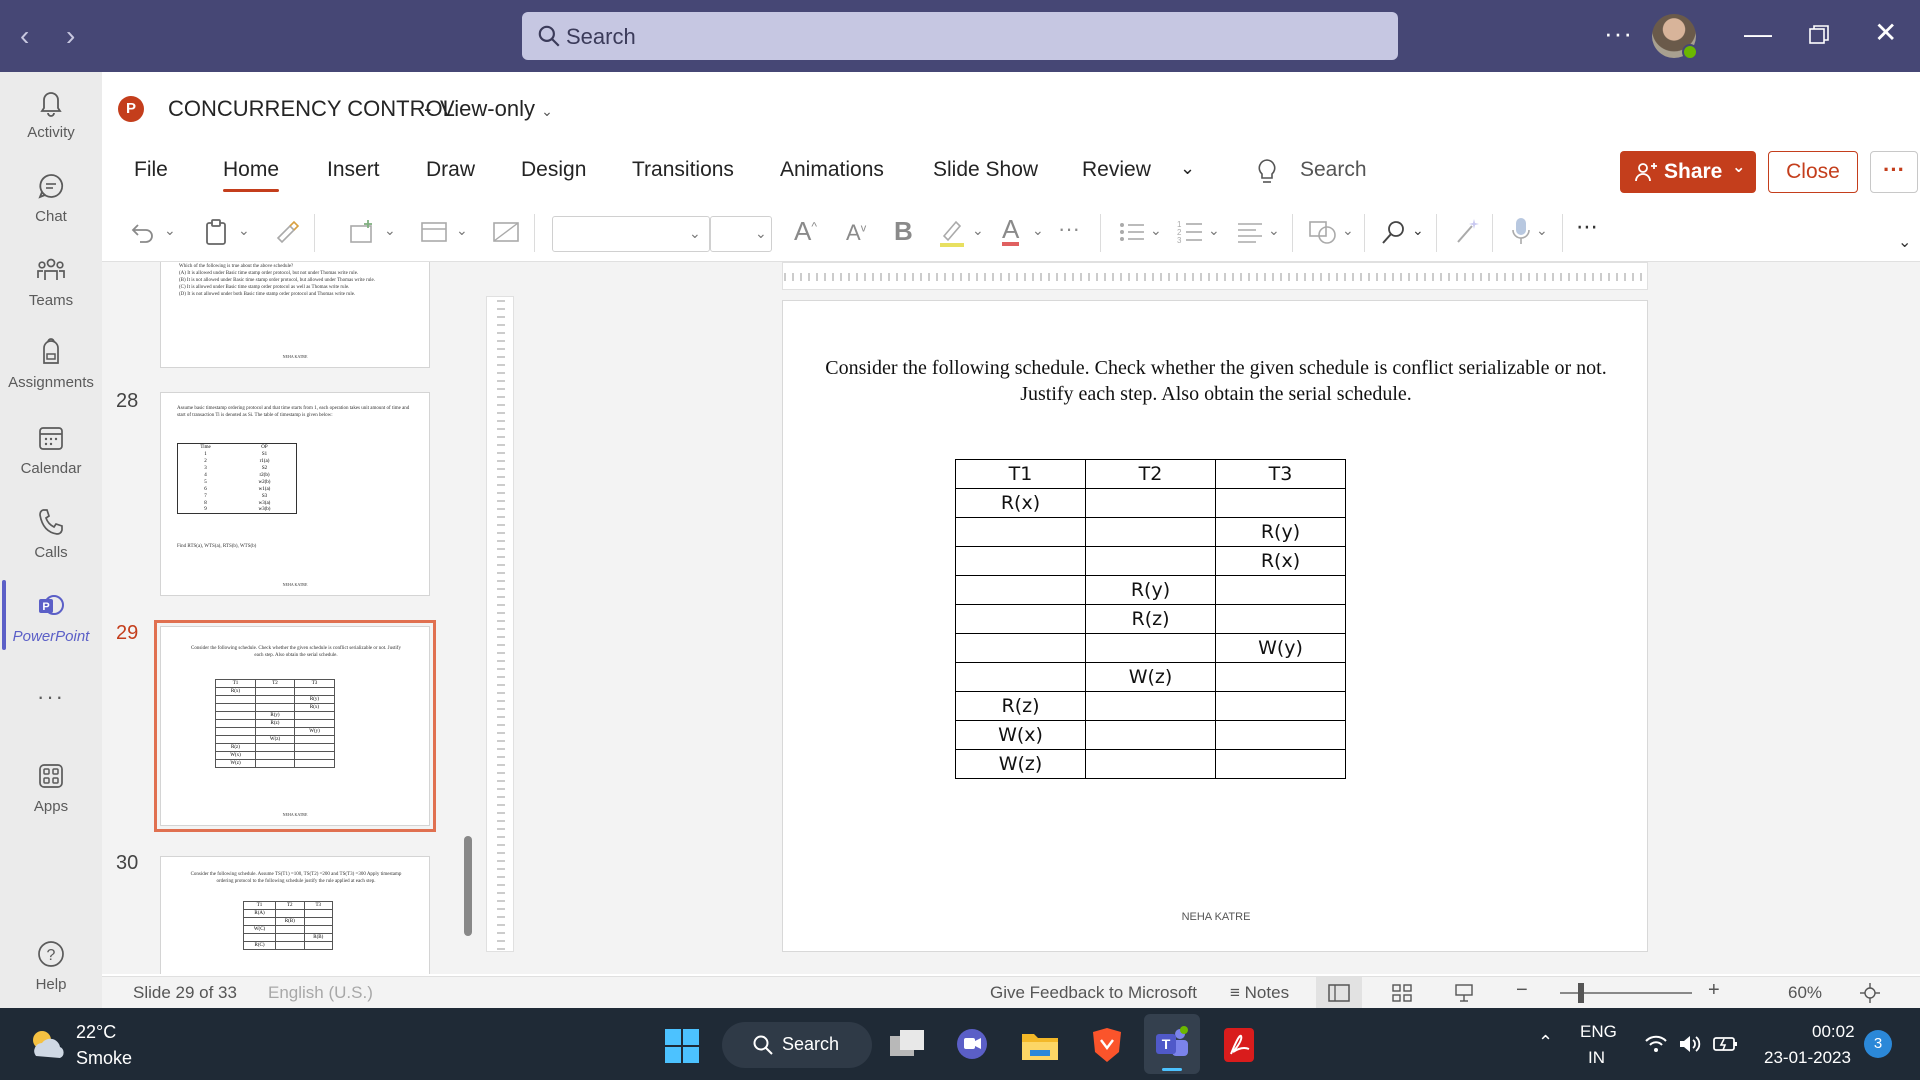 The height and width of the screenshot is (1080, 1920). What do you see at coordinates (51, 697) in the screenshot?
I see `rail-item-more: ···` at bounding box center [51, 697].